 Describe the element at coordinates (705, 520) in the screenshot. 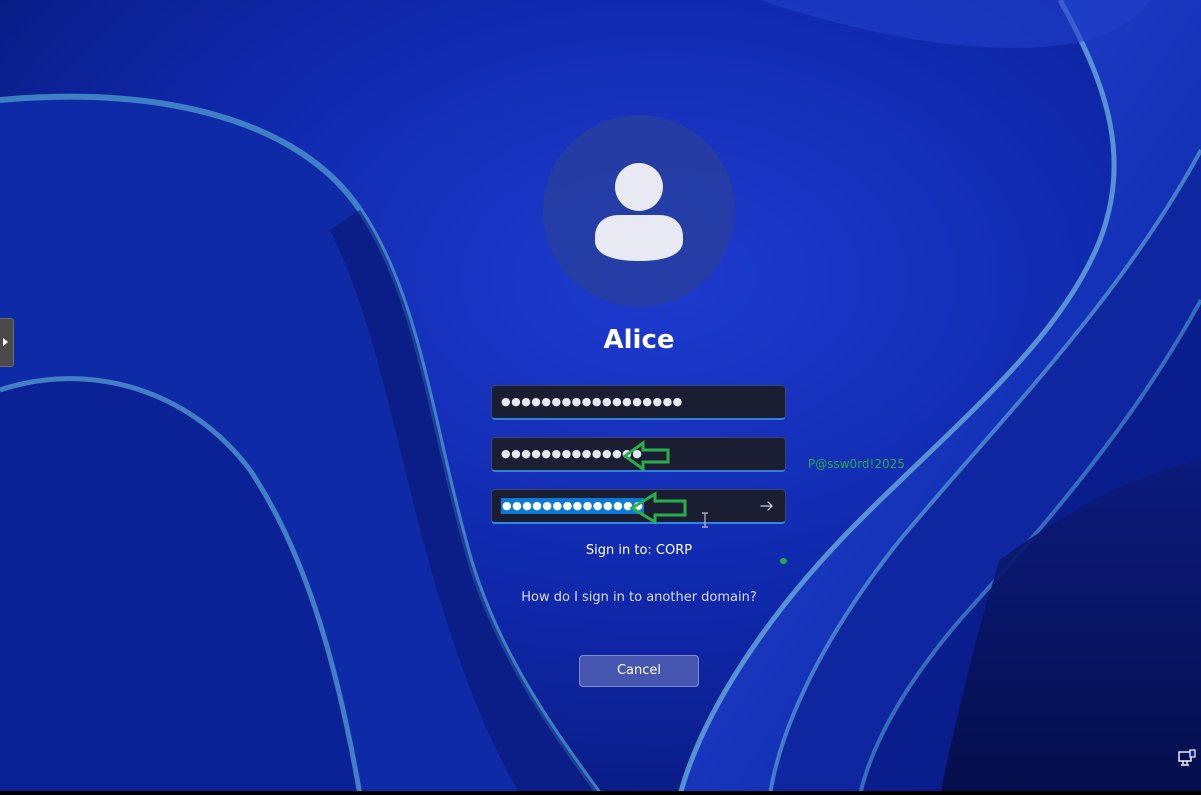

I see `text-cursor-icon` at that location.